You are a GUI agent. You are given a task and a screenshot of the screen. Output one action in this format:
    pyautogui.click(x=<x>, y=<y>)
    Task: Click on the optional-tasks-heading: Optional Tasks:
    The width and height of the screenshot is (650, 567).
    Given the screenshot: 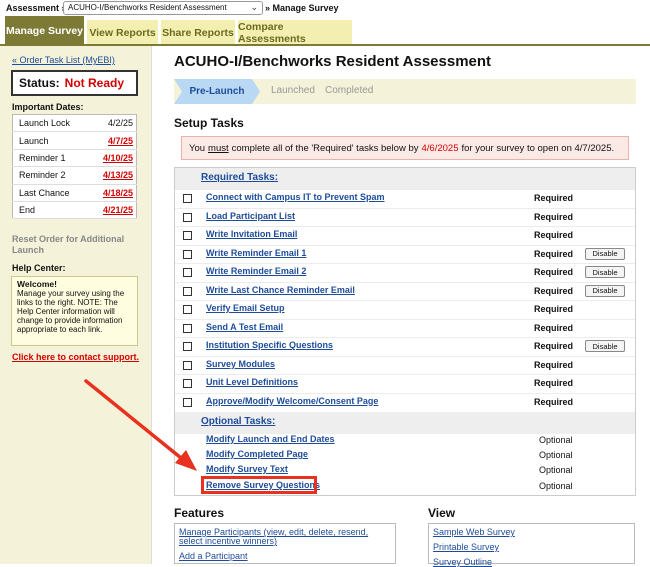 What is the action you would take?
    pyautogui.click(x=405, y=423)
    